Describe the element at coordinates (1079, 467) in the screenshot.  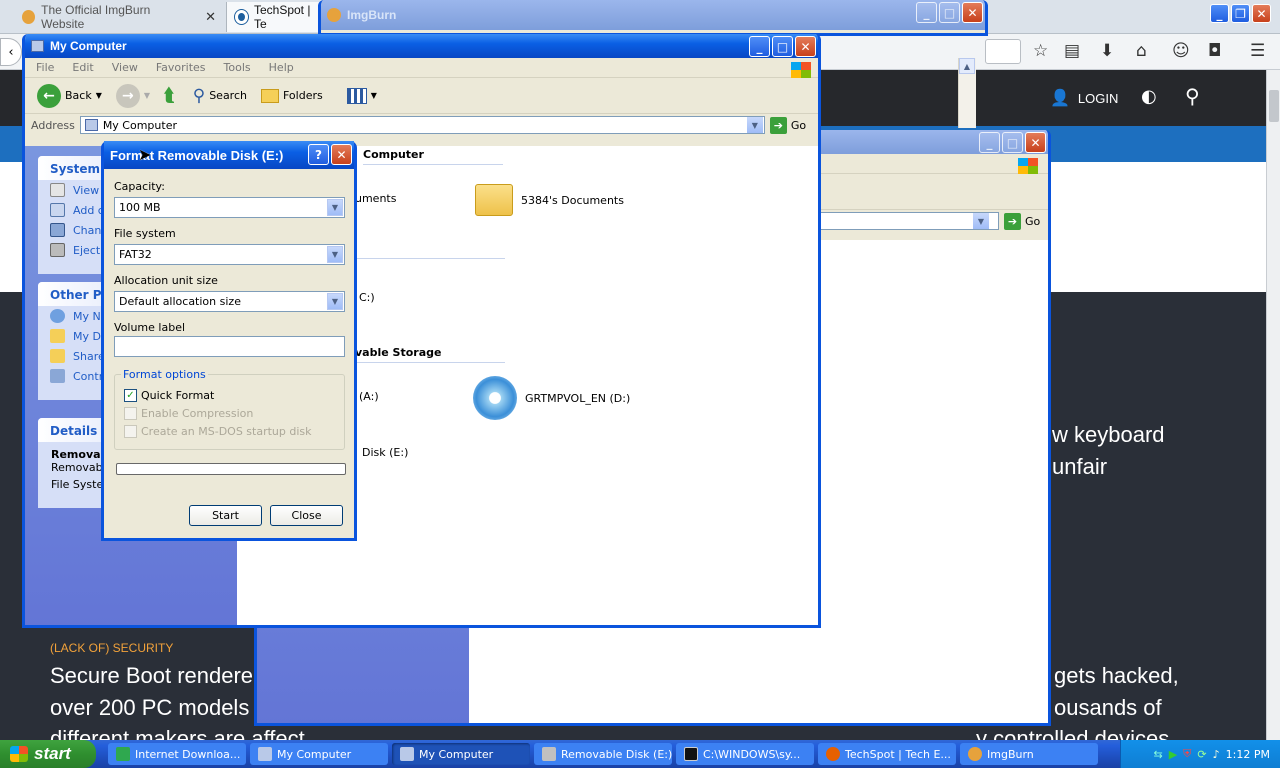
I see `headline-fragment: unfair` at that location.